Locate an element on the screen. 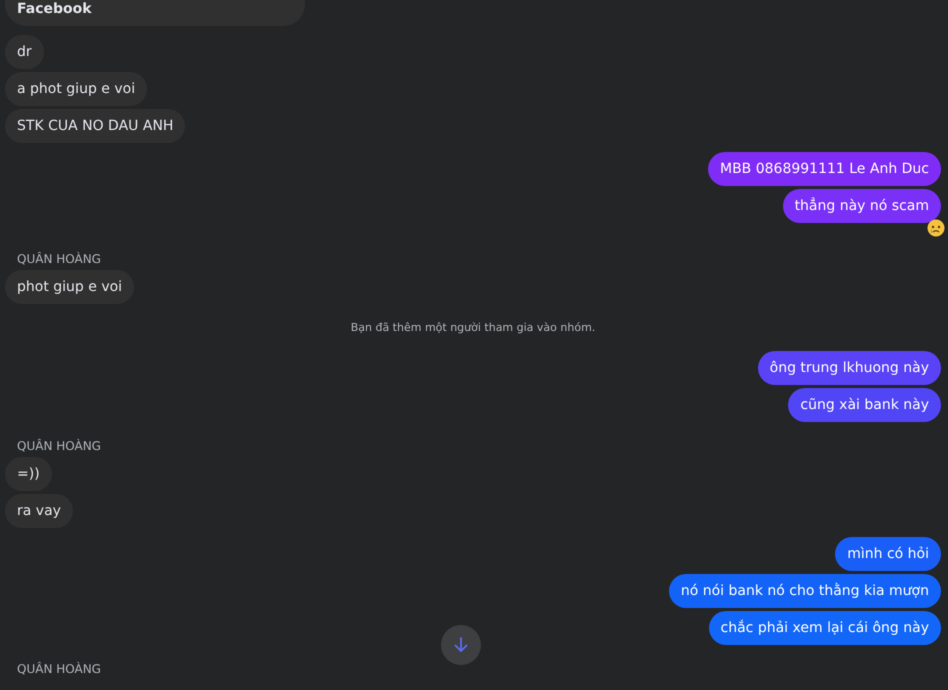  message-bubble: chắc phải xem lại cái ông này is located at coordinates (824, 628).